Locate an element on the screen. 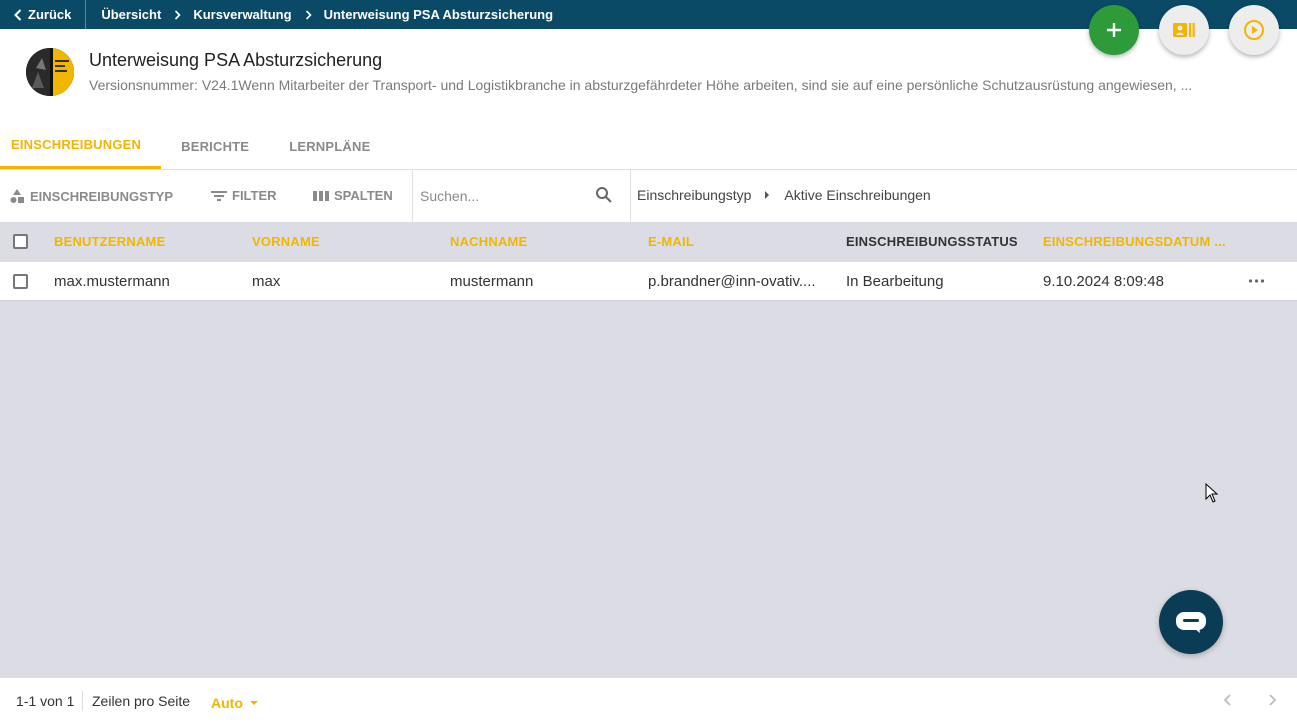 The height and width of the screenshot is (722, 1297). filter-path-value: Aktive Einschreibungen is located at coordinates (857, 195).